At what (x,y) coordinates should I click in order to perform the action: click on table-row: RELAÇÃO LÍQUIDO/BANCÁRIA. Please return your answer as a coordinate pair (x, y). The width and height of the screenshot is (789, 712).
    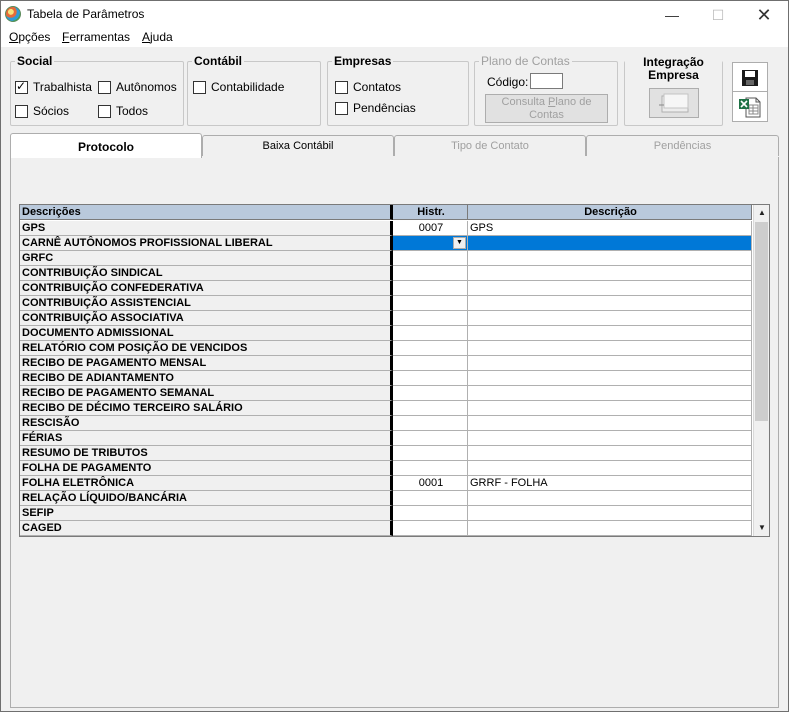
    Looking at the image, I should click on (386, 498).